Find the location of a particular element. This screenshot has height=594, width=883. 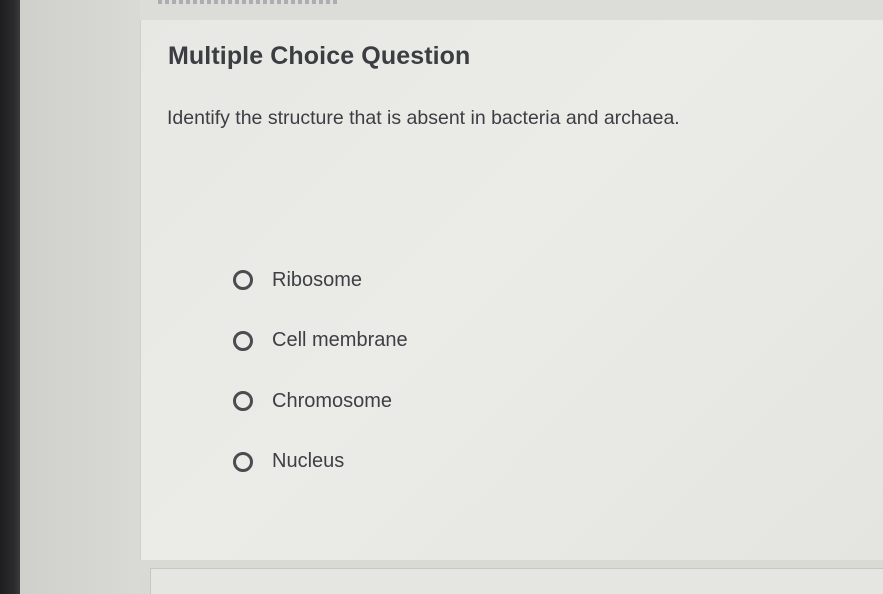

left-margin is located at coordinates (80, 297).